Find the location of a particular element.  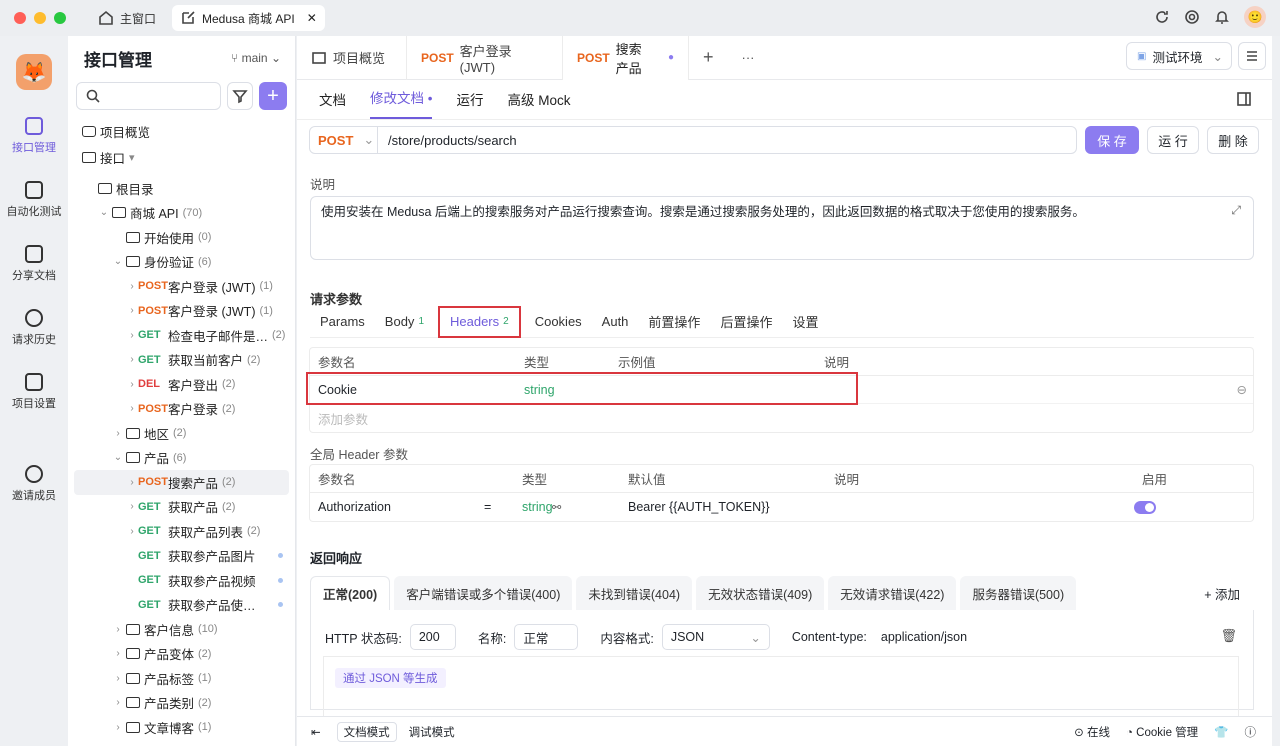

tree-folder-item: › 地区 (2) is located at coordinates (181, 433).